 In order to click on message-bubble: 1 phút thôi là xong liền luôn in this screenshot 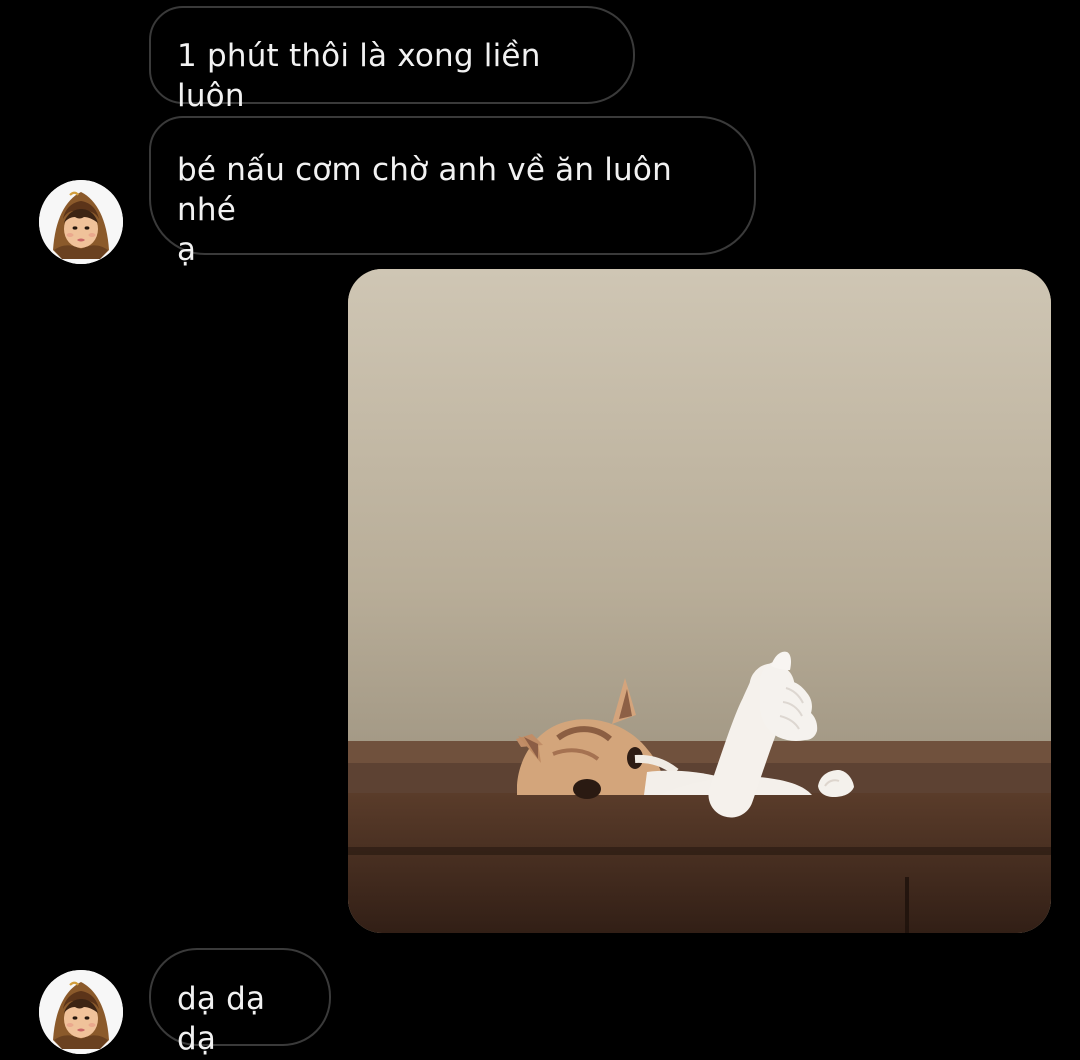, I will do `click(392, 60)`.